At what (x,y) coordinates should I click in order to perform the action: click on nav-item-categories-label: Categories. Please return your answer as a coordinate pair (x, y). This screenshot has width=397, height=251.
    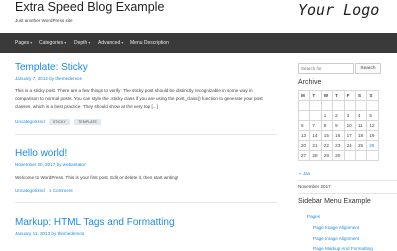
    Looking at the image, I should click on (51, 43).